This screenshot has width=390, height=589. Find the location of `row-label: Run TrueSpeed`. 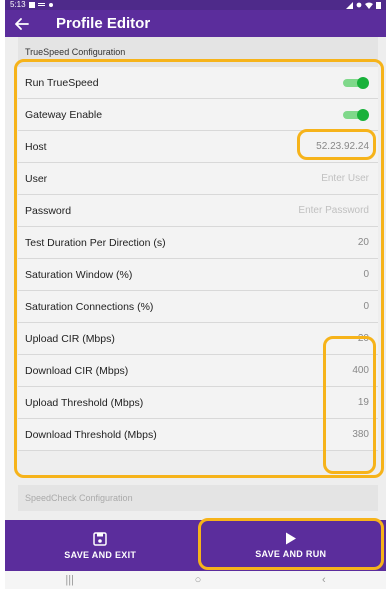

row-label: Run TrueSpeed is located at coordinates (62, 82).